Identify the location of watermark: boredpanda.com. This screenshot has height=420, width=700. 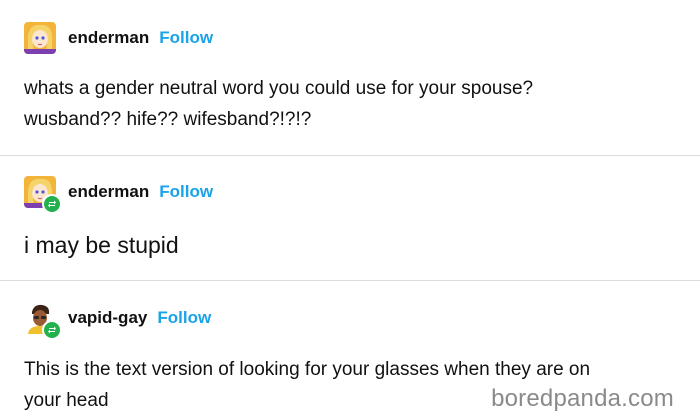
(582, 398).